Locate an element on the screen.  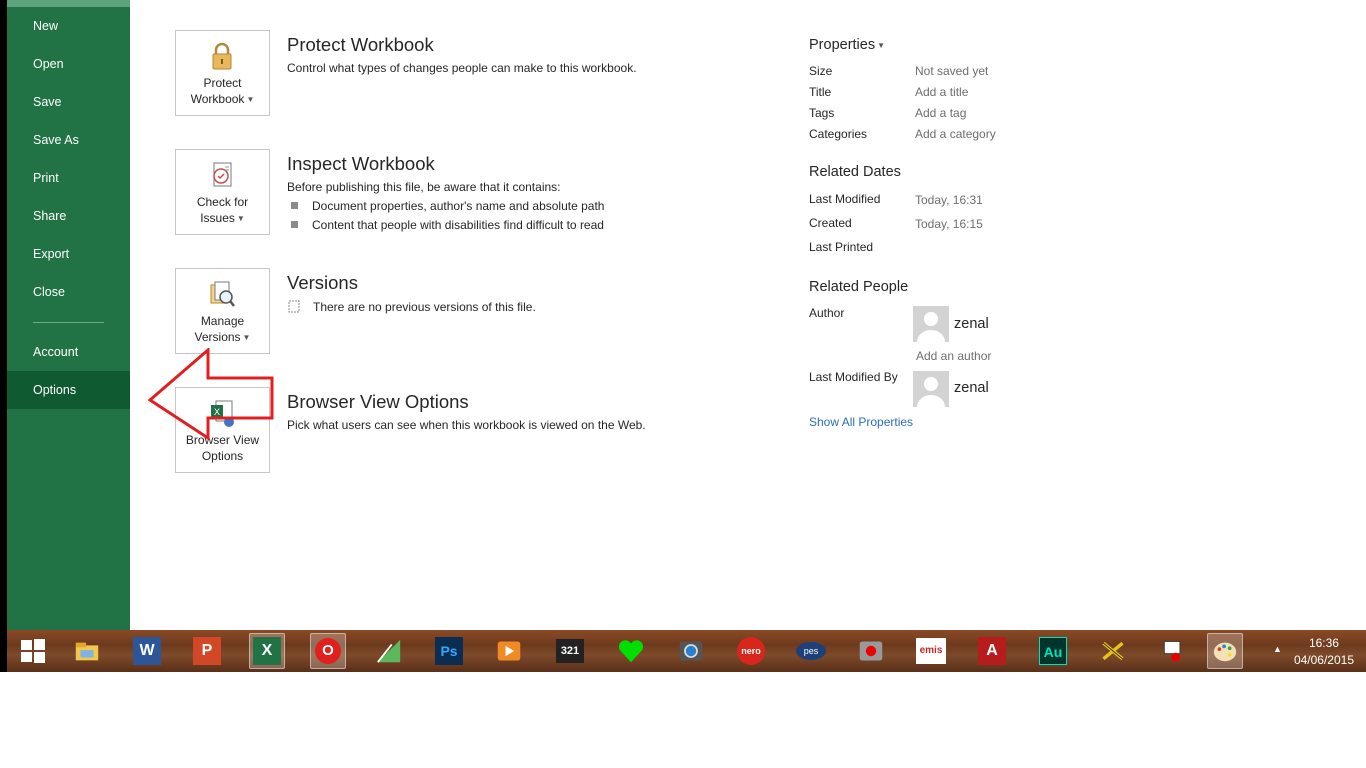
author-avatar is located at coordinates (931, 324).